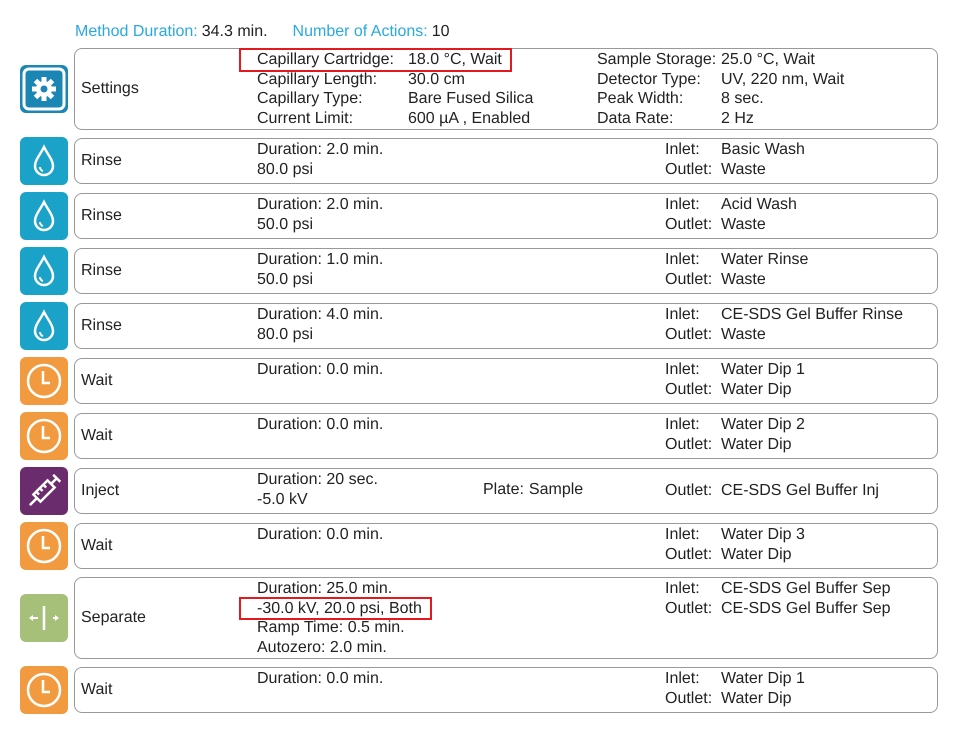  I want to click on step-name: Inject, so click(100, 491).